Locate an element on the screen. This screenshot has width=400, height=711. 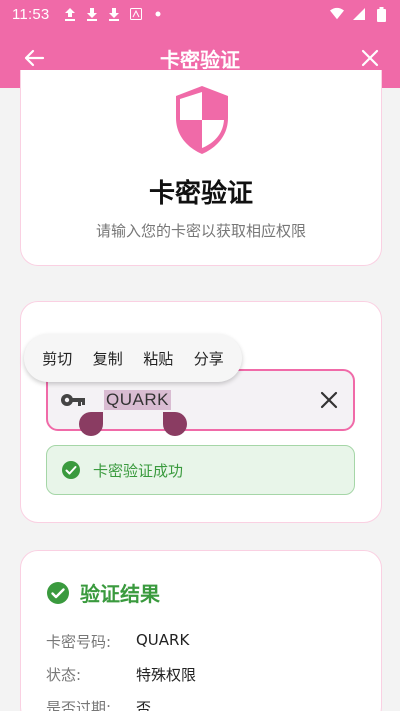
menu-item-share: 分享 is located at coordinates (209, 358).